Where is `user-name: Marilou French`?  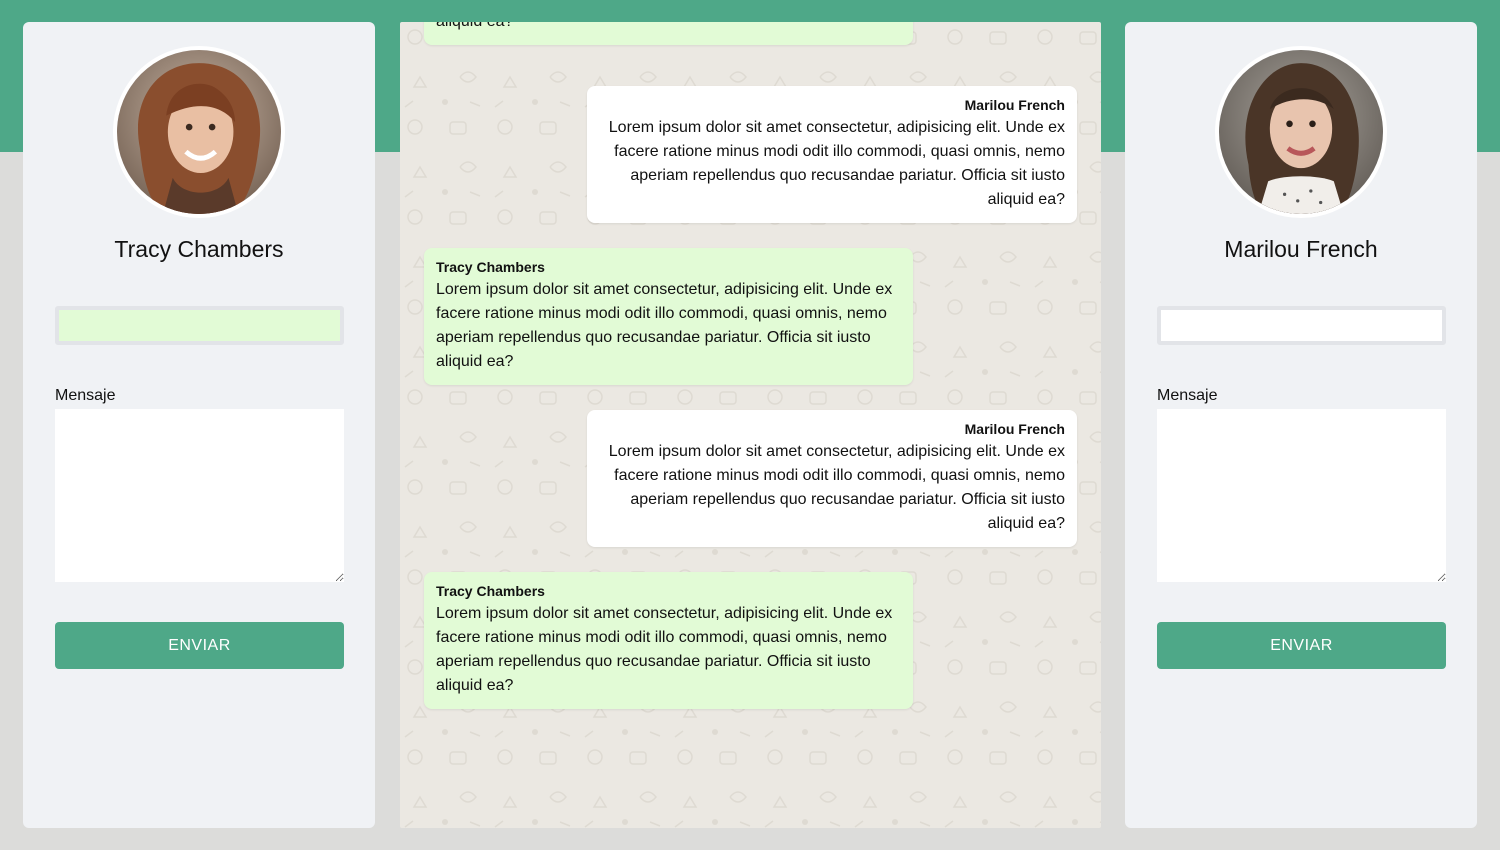 user-name: Marilou French is located at coordinates (1301, 249).